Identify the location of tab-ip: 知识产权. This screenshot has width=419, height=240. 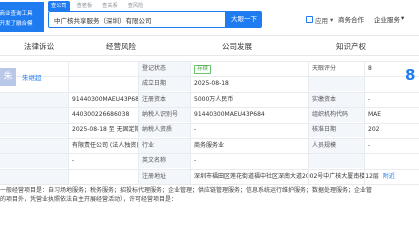
(351, 46).